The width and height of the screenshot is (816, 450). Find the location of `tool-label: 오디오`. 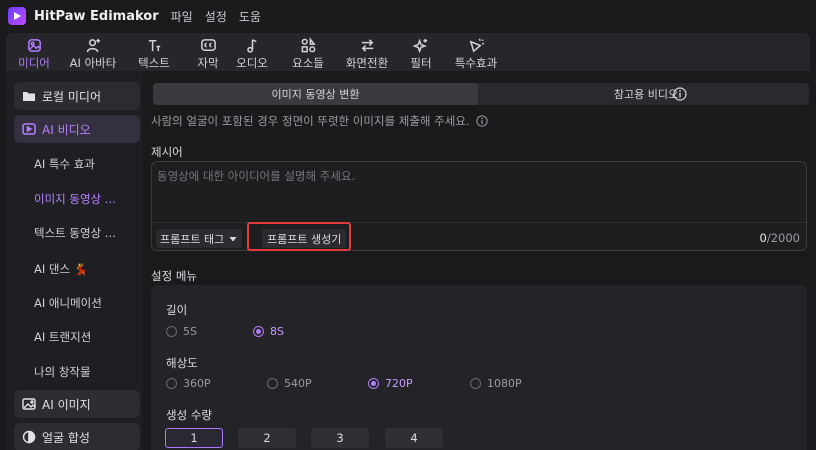

tool-label: 오디오 is located at coordinates (252, 63).